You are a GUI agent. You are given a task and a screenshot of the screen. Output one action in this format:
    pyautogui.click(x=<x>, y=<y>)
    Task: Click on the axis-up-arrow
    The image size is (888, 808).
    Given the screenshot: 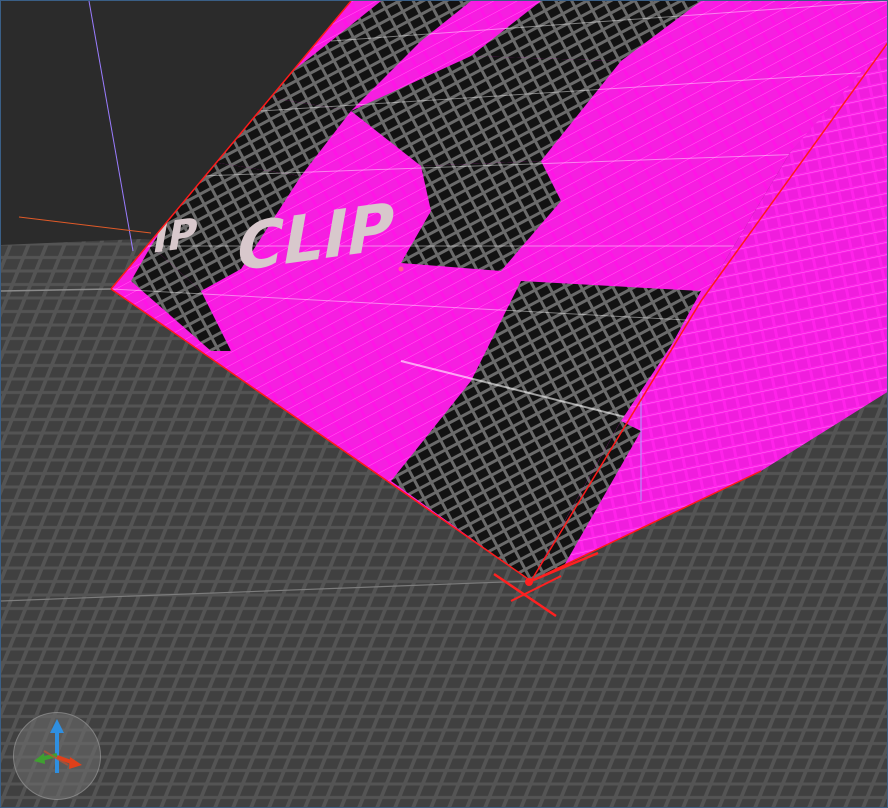 What is the action you would take?
    pyautogui.click(x=57, y=746)
    